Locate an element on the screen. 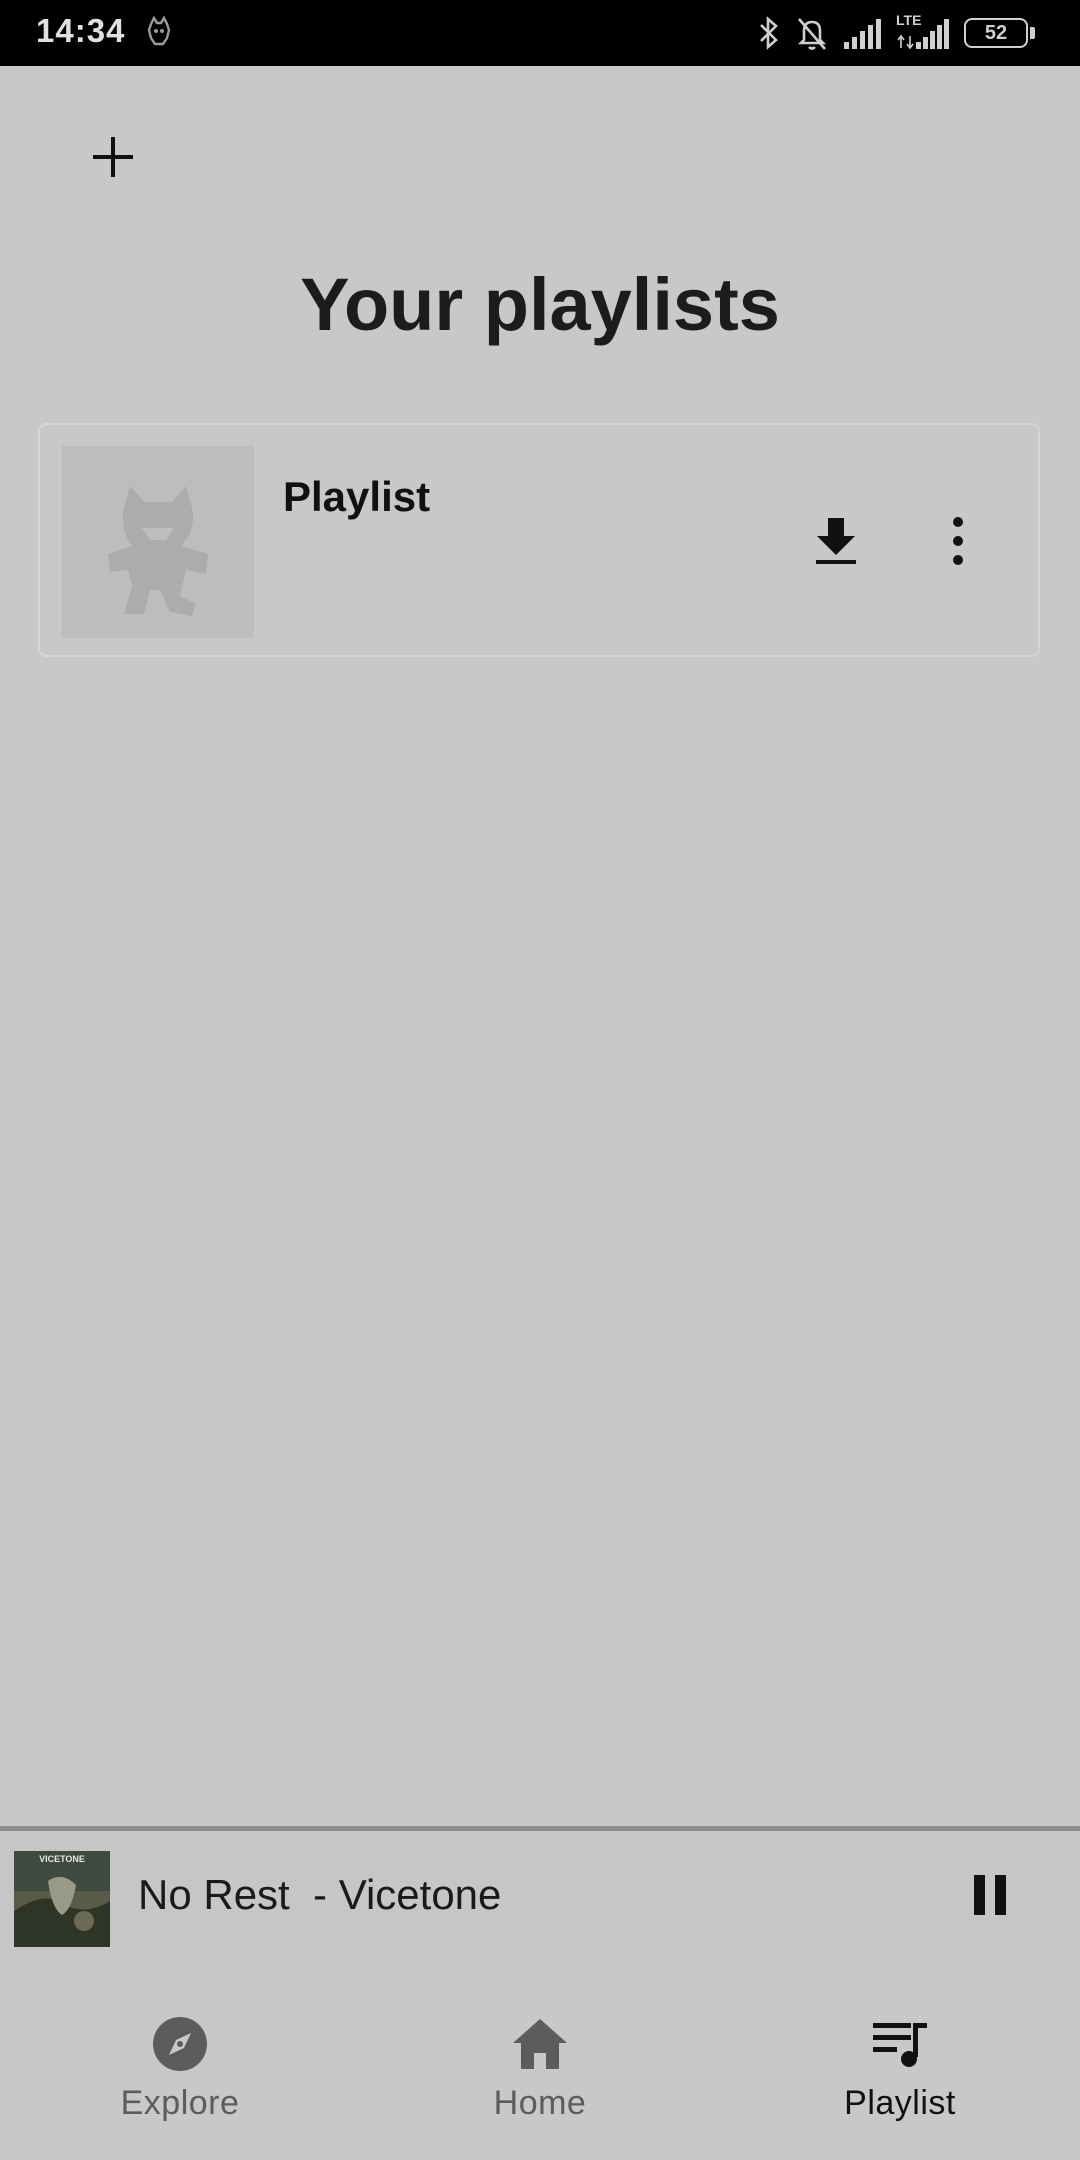 Image resolution: width=1080 pixels, height=2160 pixels. nav-item-playlist: Playlist is located at coordinates (900, 2063).